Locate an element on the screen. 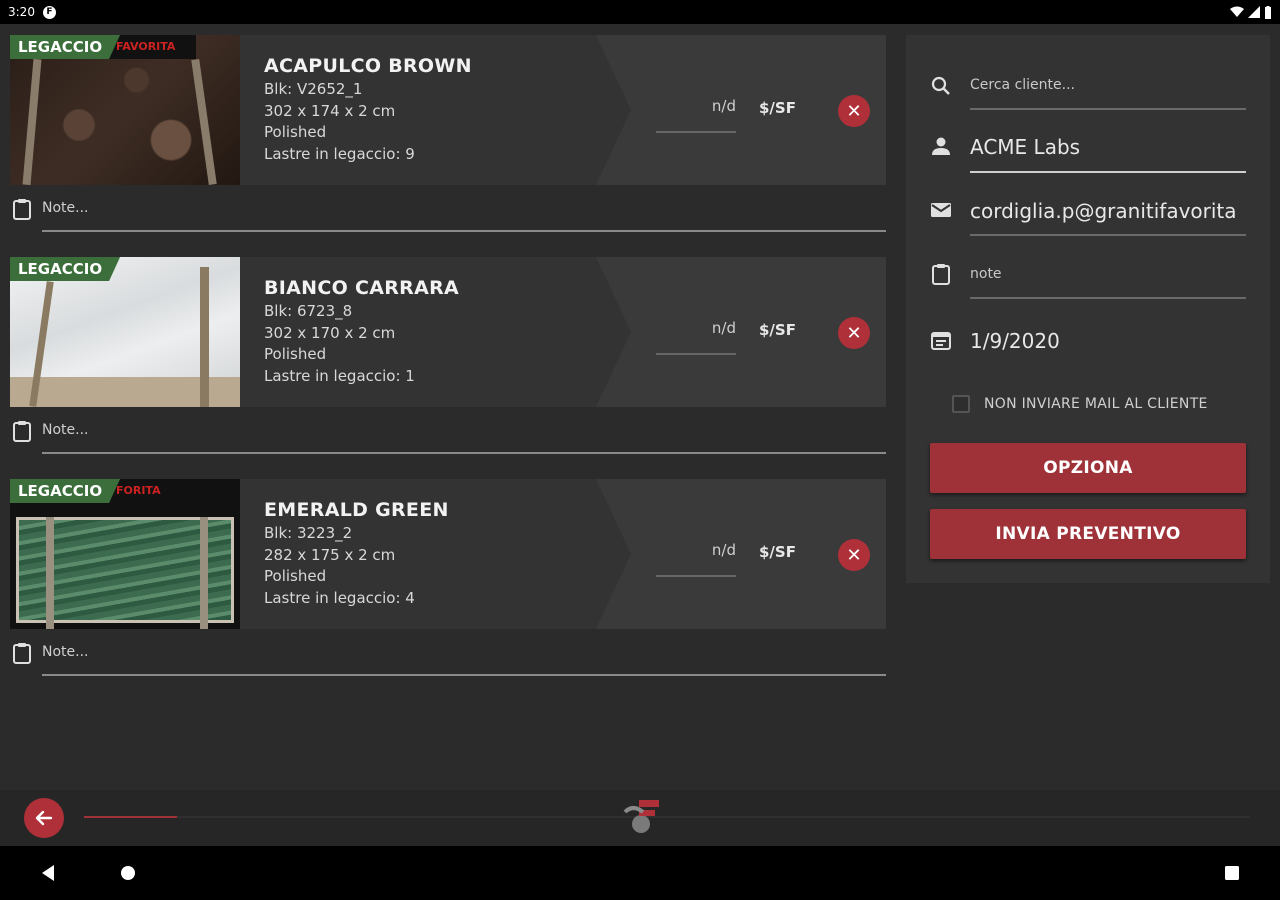  back-button is located at coordinates (44, 818).